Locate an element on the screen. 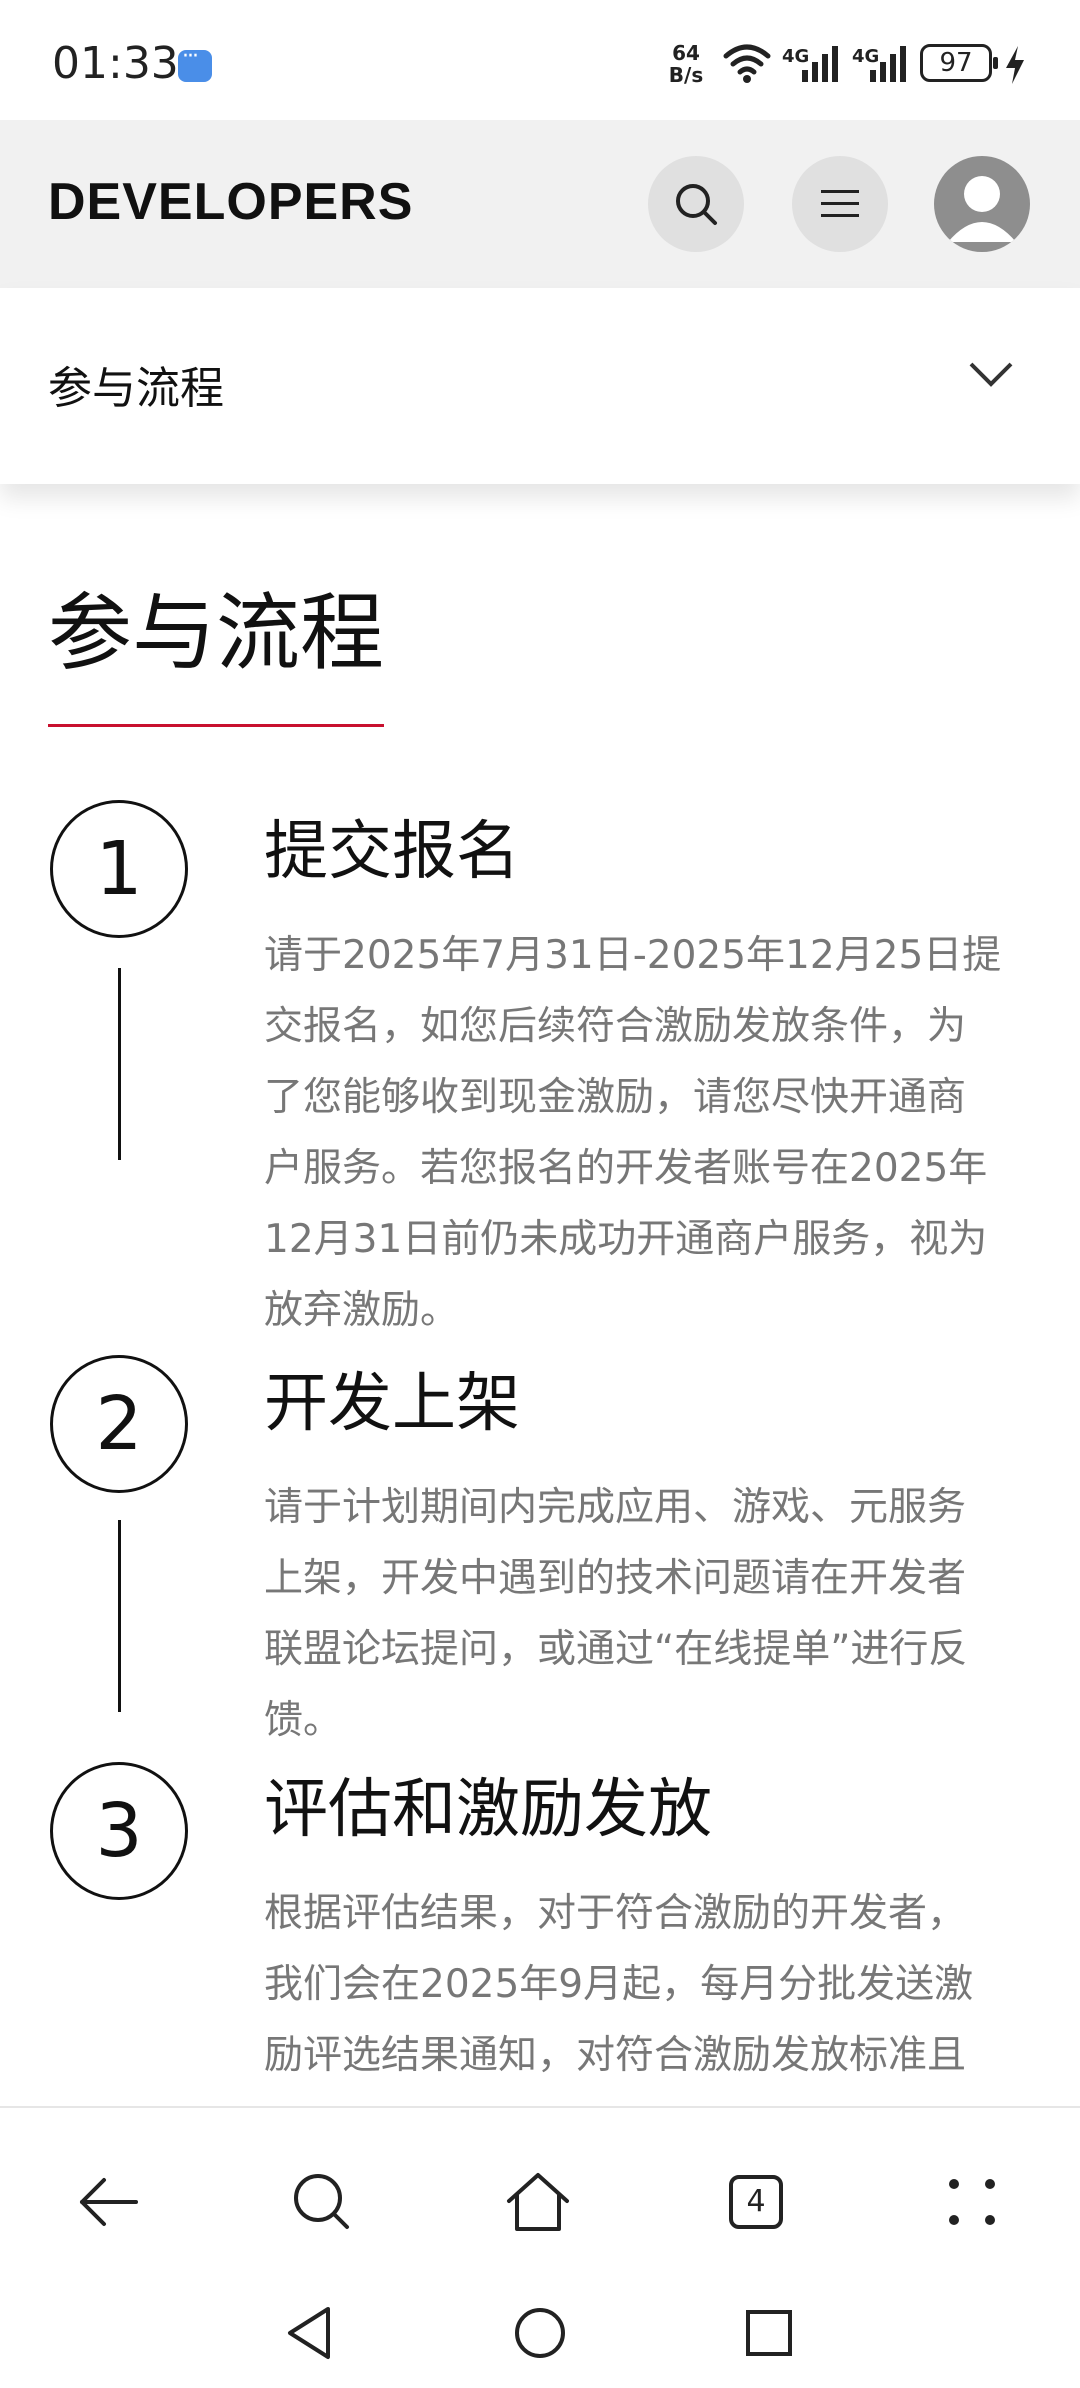 This screenshot has height=2388, width=1080. battery-icon: 97 is located at coordinates (959, 63).